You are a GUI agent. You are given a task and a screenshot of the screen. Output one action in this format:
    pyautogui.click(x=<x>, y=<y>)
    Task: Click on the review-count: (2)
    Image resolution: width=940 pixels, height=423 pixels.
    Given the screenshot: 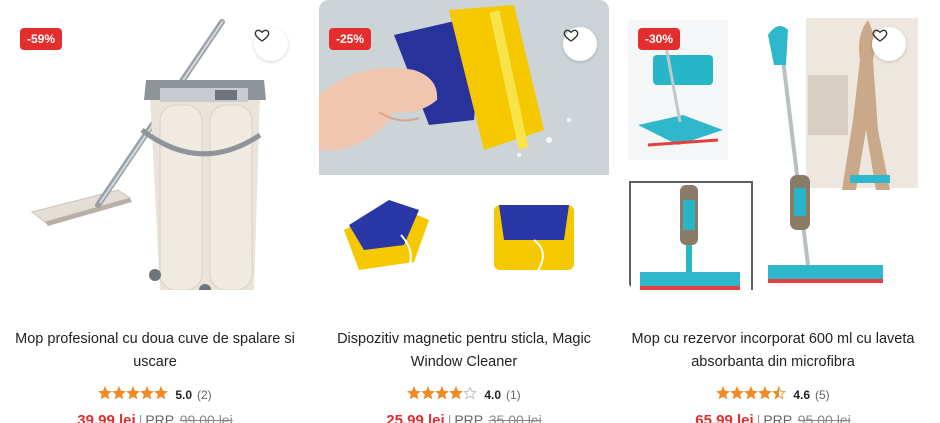 What is the action you would take?
    pyautogui.click(x=204, y=395)
    